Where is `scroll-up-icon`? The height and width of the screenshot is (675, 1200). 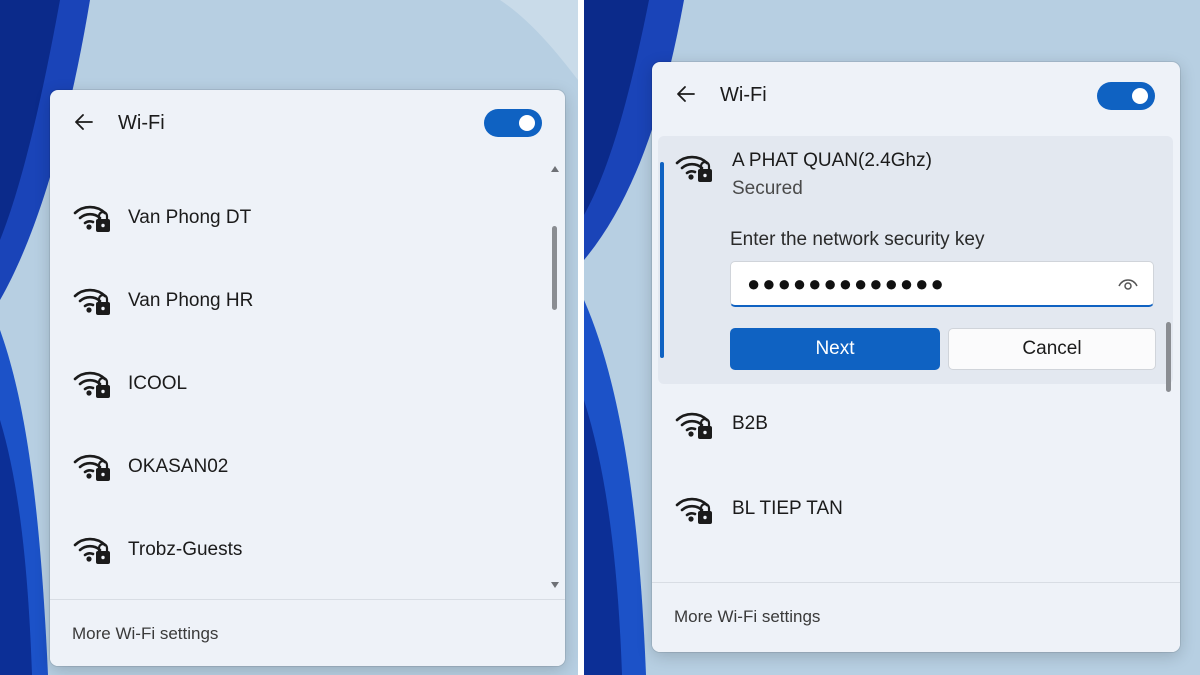 scroll-up-icon is located at coordinates (555, 169).